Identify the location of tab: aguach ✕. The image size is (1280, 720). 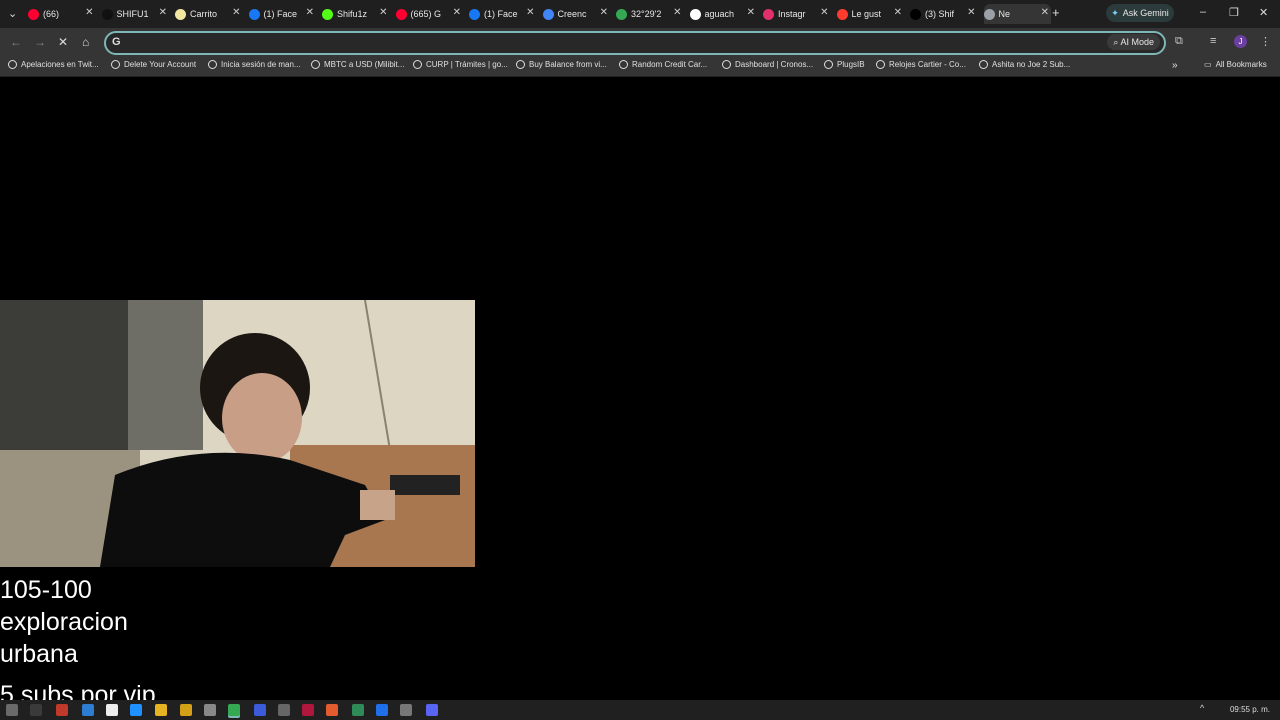
(723, 14).